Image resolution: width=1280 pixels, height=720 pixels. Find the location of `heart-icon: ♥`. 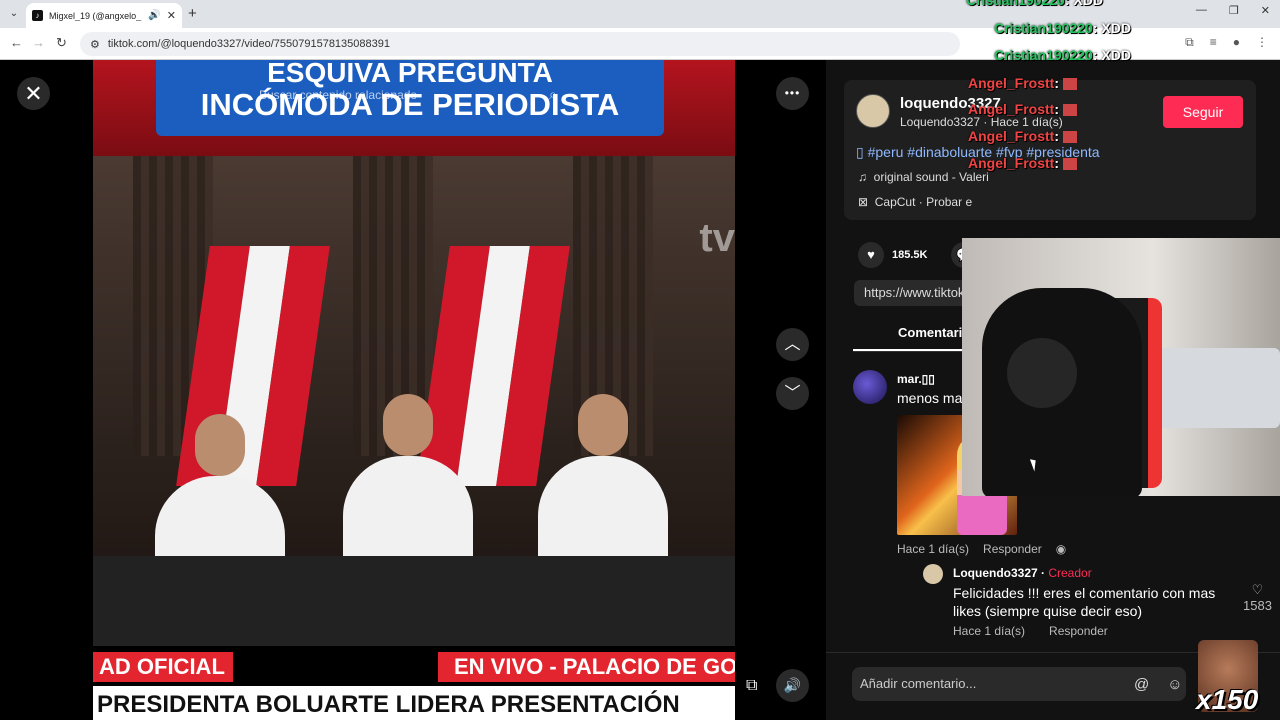

heart-icon: ♥ is located at coordinates (871, 255).